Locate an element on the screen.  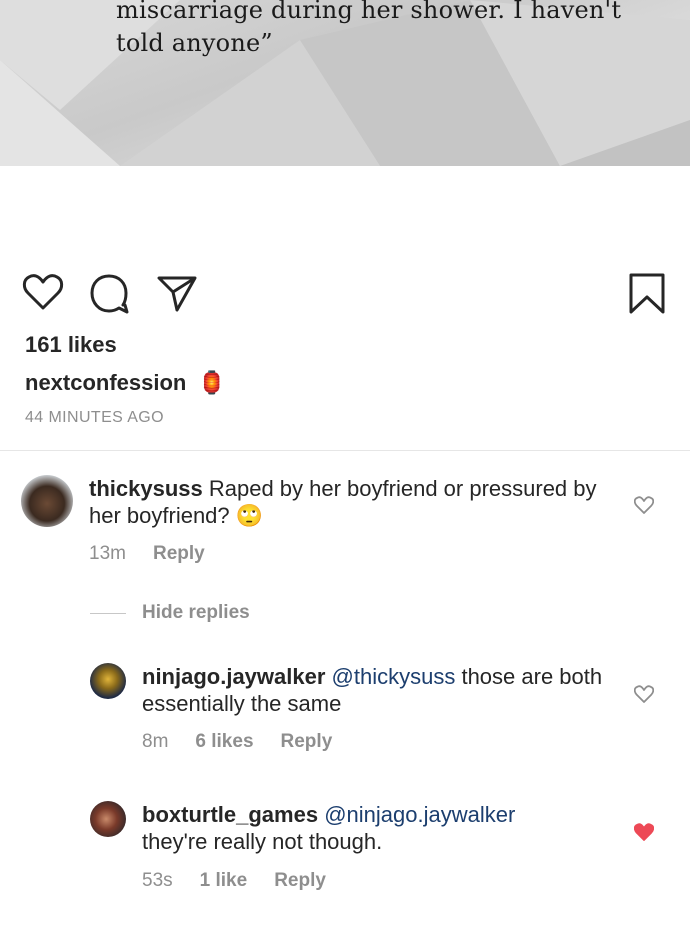
reply-meta: 8m 6 likes Reply is located at coordinates (250, 742).